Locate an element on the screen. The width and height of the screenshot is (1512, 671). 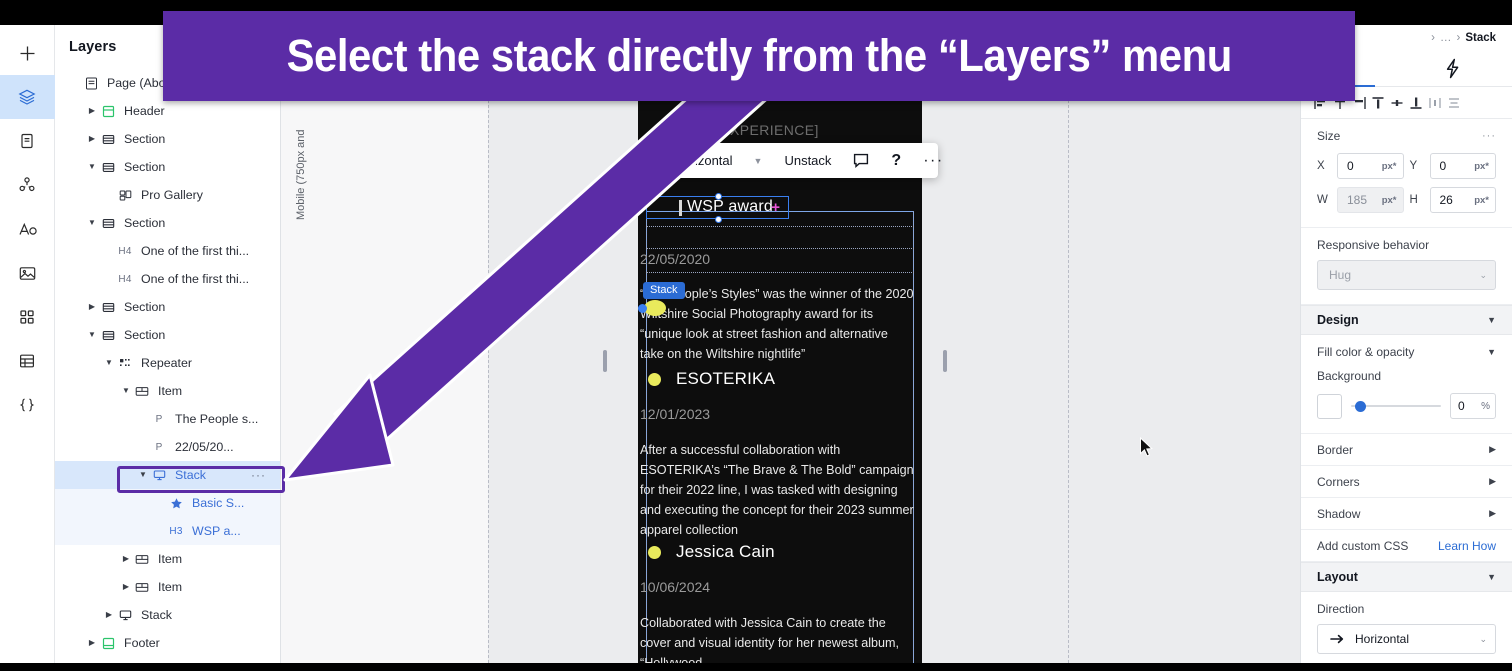
responsive-behavior-select: Hug ⌄ is located at coordinates (1406, 275).